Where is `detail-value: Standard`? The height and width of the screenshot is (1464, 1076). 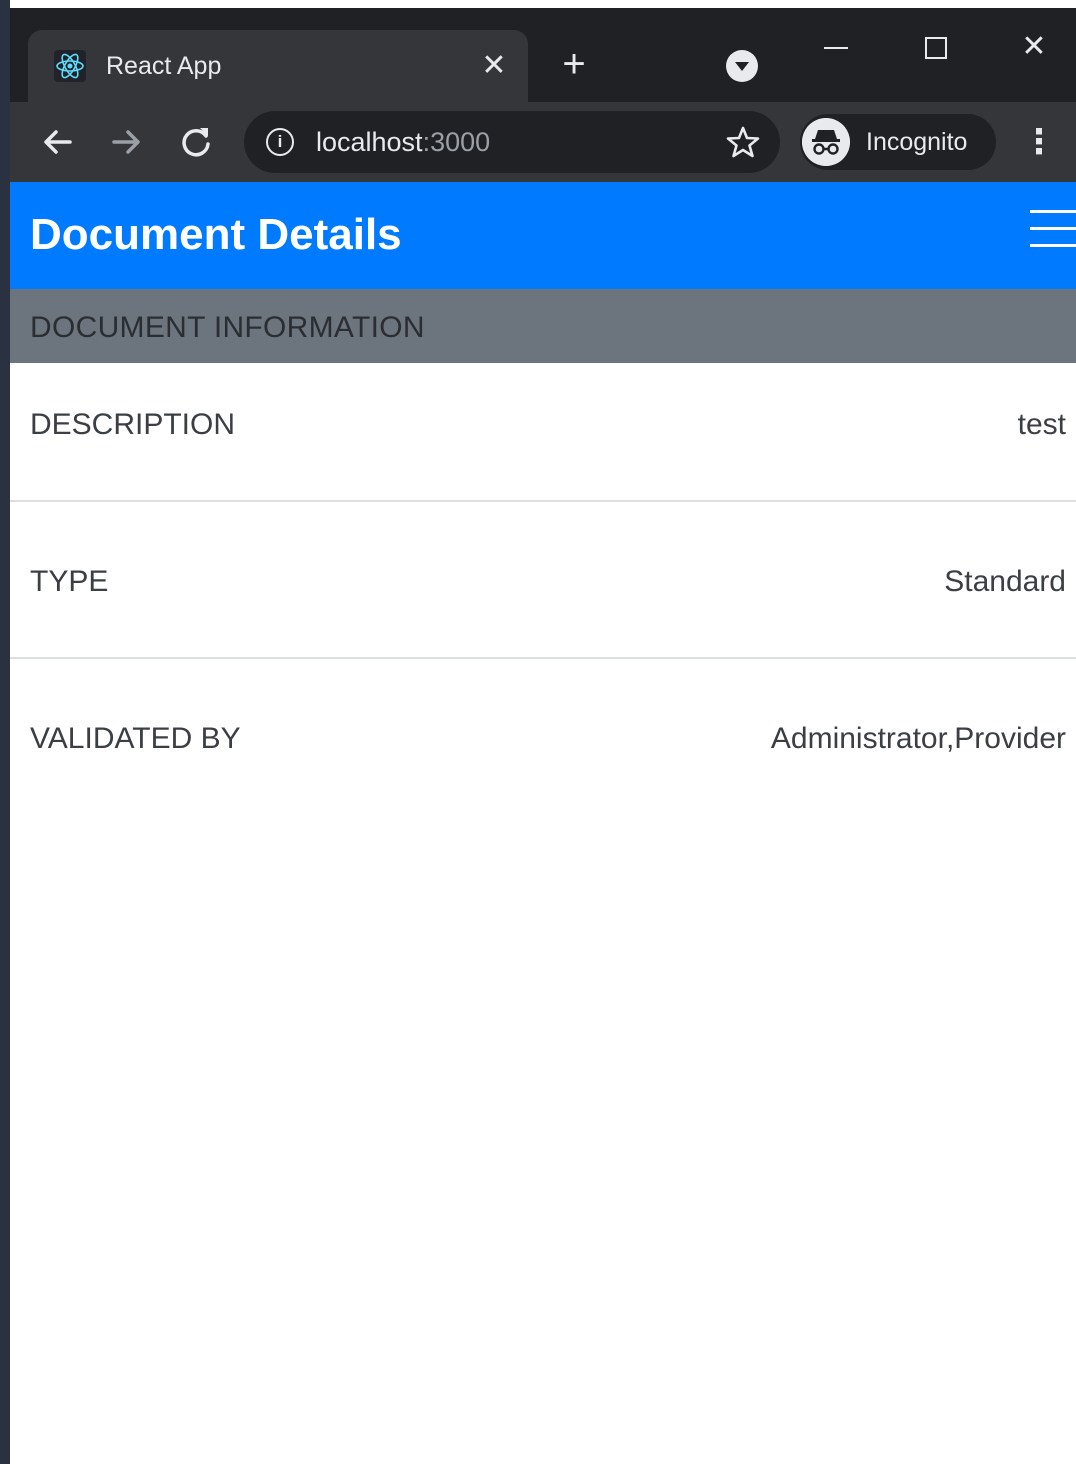 detail-value: Standard is located at coordinates (1005, 581).